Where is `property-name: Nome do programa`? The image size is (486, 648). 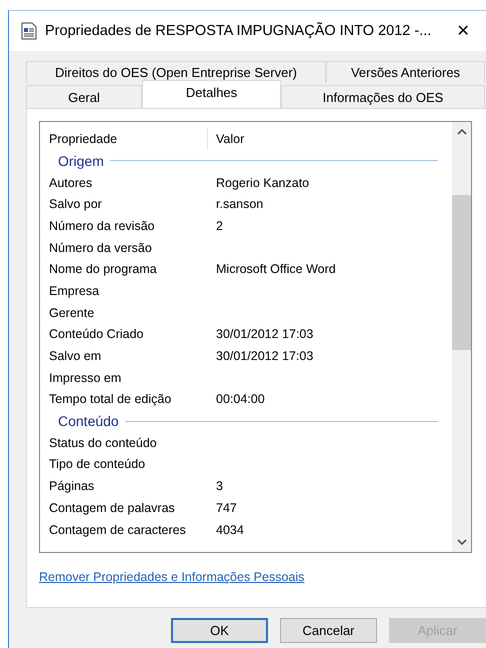 property-name: Nome do programa is located at coordinates (103, 269).